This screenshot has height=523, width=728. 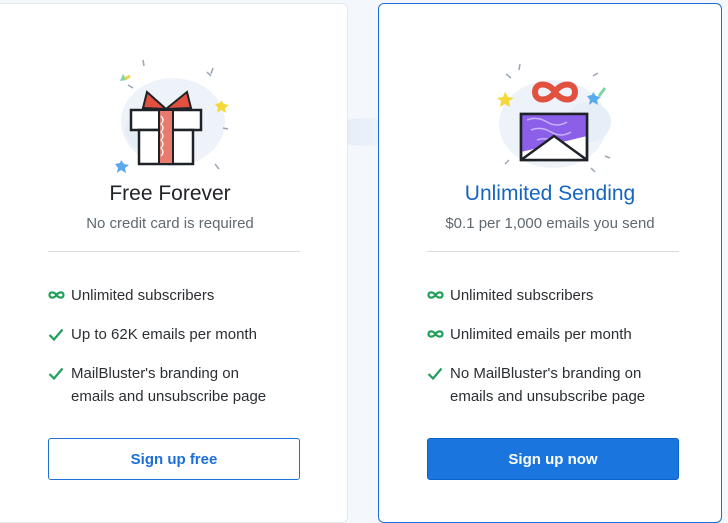 What do you see at coordinates (552, 114) in the screenshot?
I see `envelope-infinity-icon` at bounding box center [552, 114].